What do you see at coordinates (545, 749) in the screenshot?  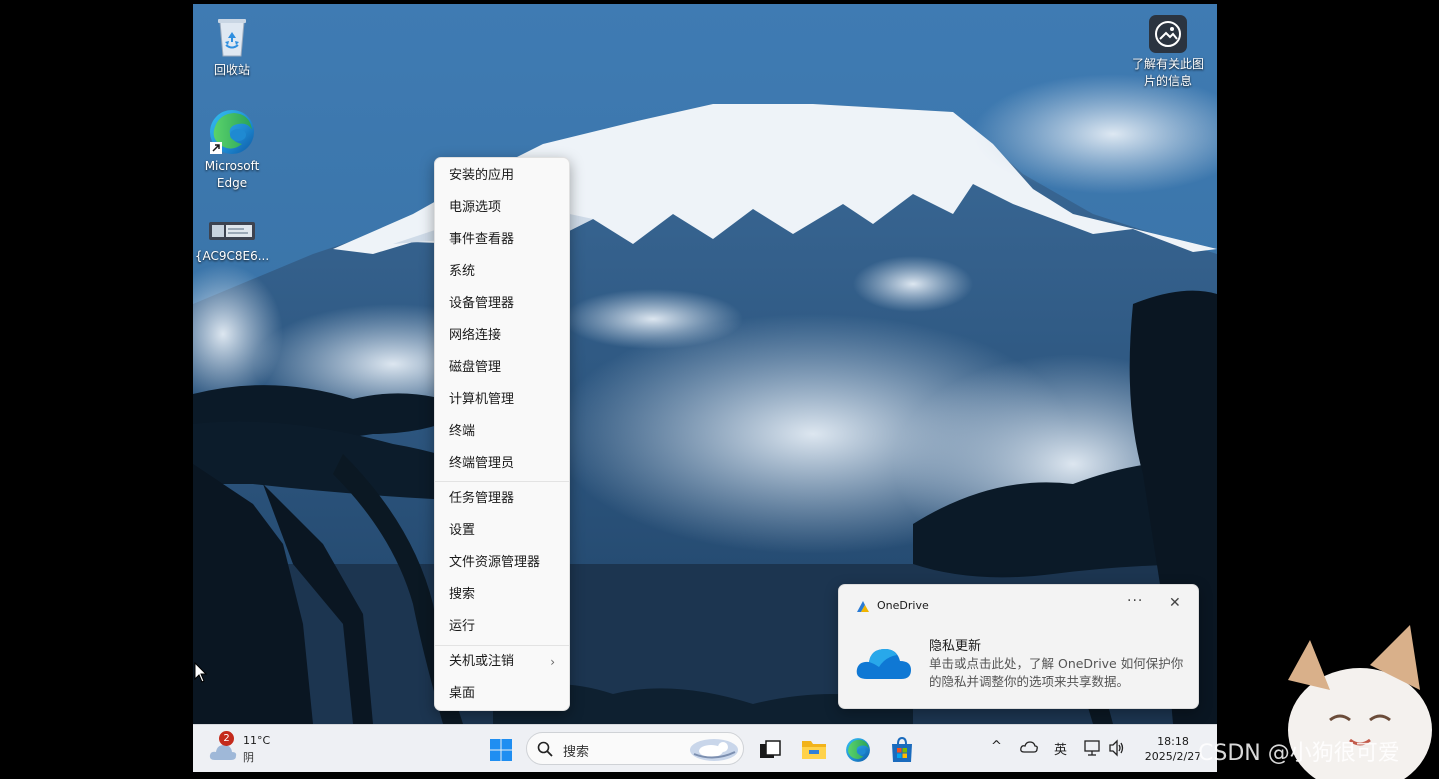 I see `search-icon` at bounding box center [545, 749].